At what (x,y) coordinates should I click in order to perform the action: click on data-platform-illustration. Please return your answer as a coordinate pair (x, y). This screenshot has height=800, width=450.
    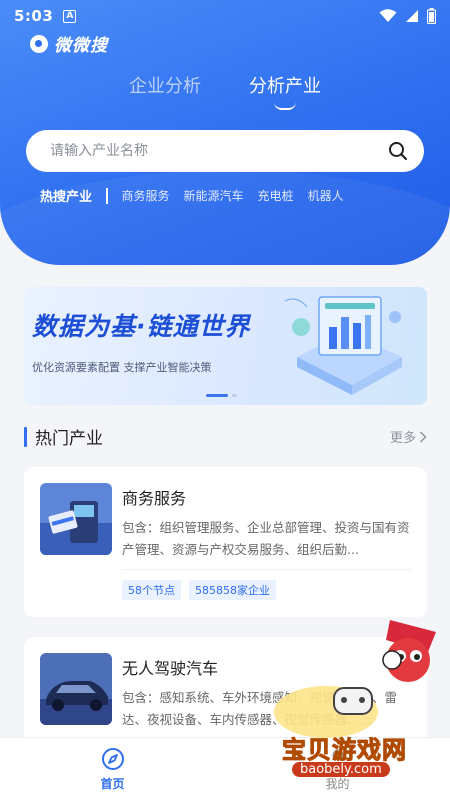
    Looking at the image, I should click on (343, 345).